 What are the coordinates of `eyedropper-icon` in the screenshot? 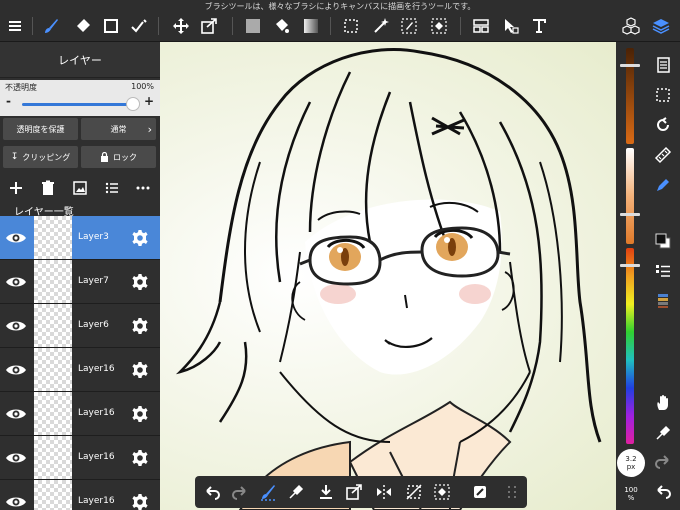 It's located at (296, 492).